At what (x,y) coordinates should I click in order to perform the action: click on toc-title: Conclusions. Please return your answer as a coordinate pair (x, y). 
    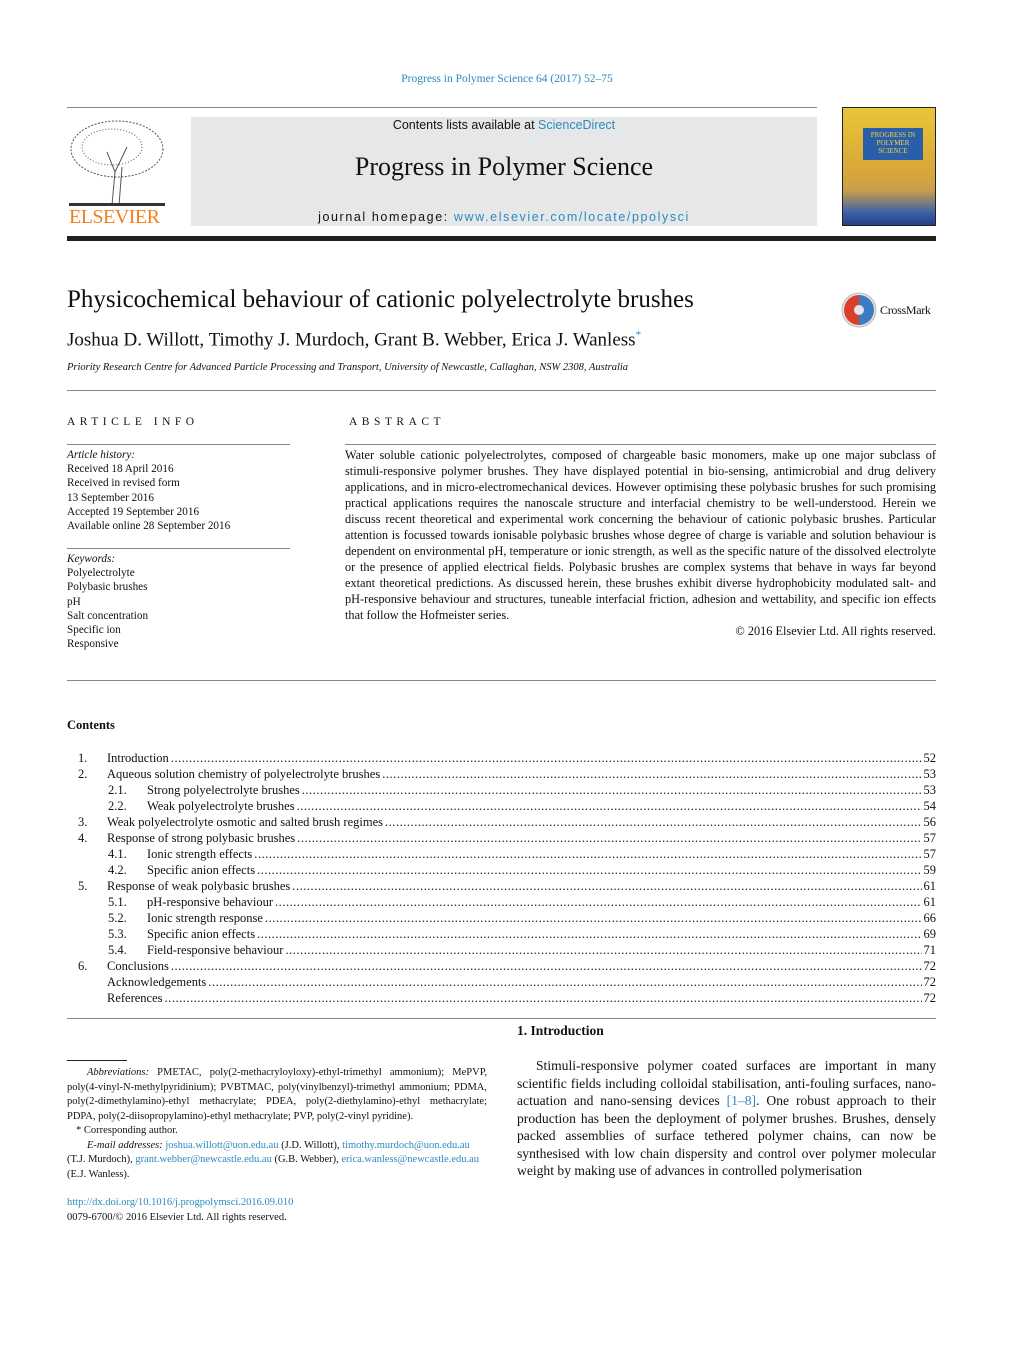
    Looking at the image, I should click on (138, 966).